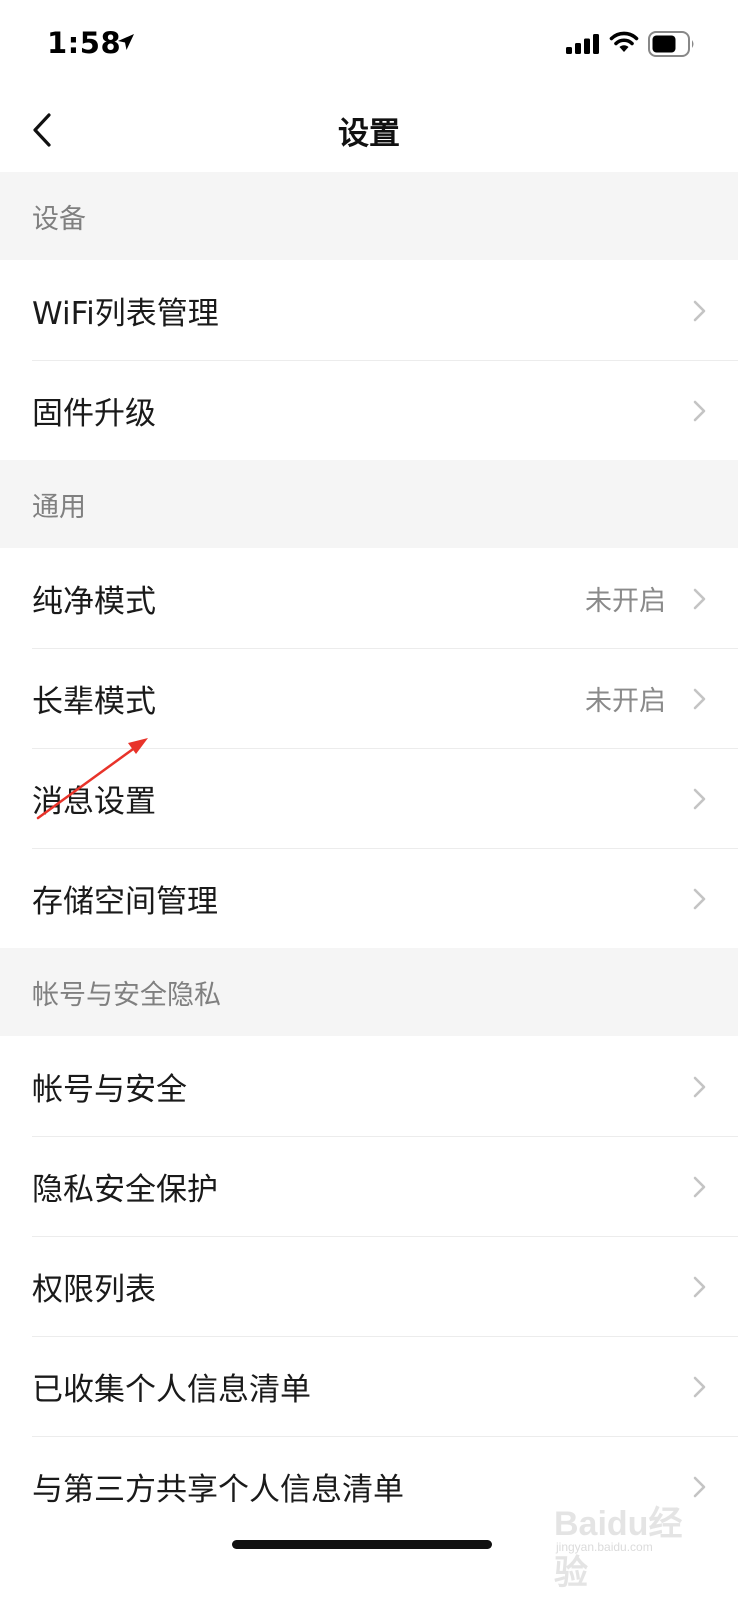 This screenshot has height=1600, width=738. Describe the element at coordinates (604, 1547) in the screenshot. I see `watermark-subtext: jingyan.baidu.com` at that location.